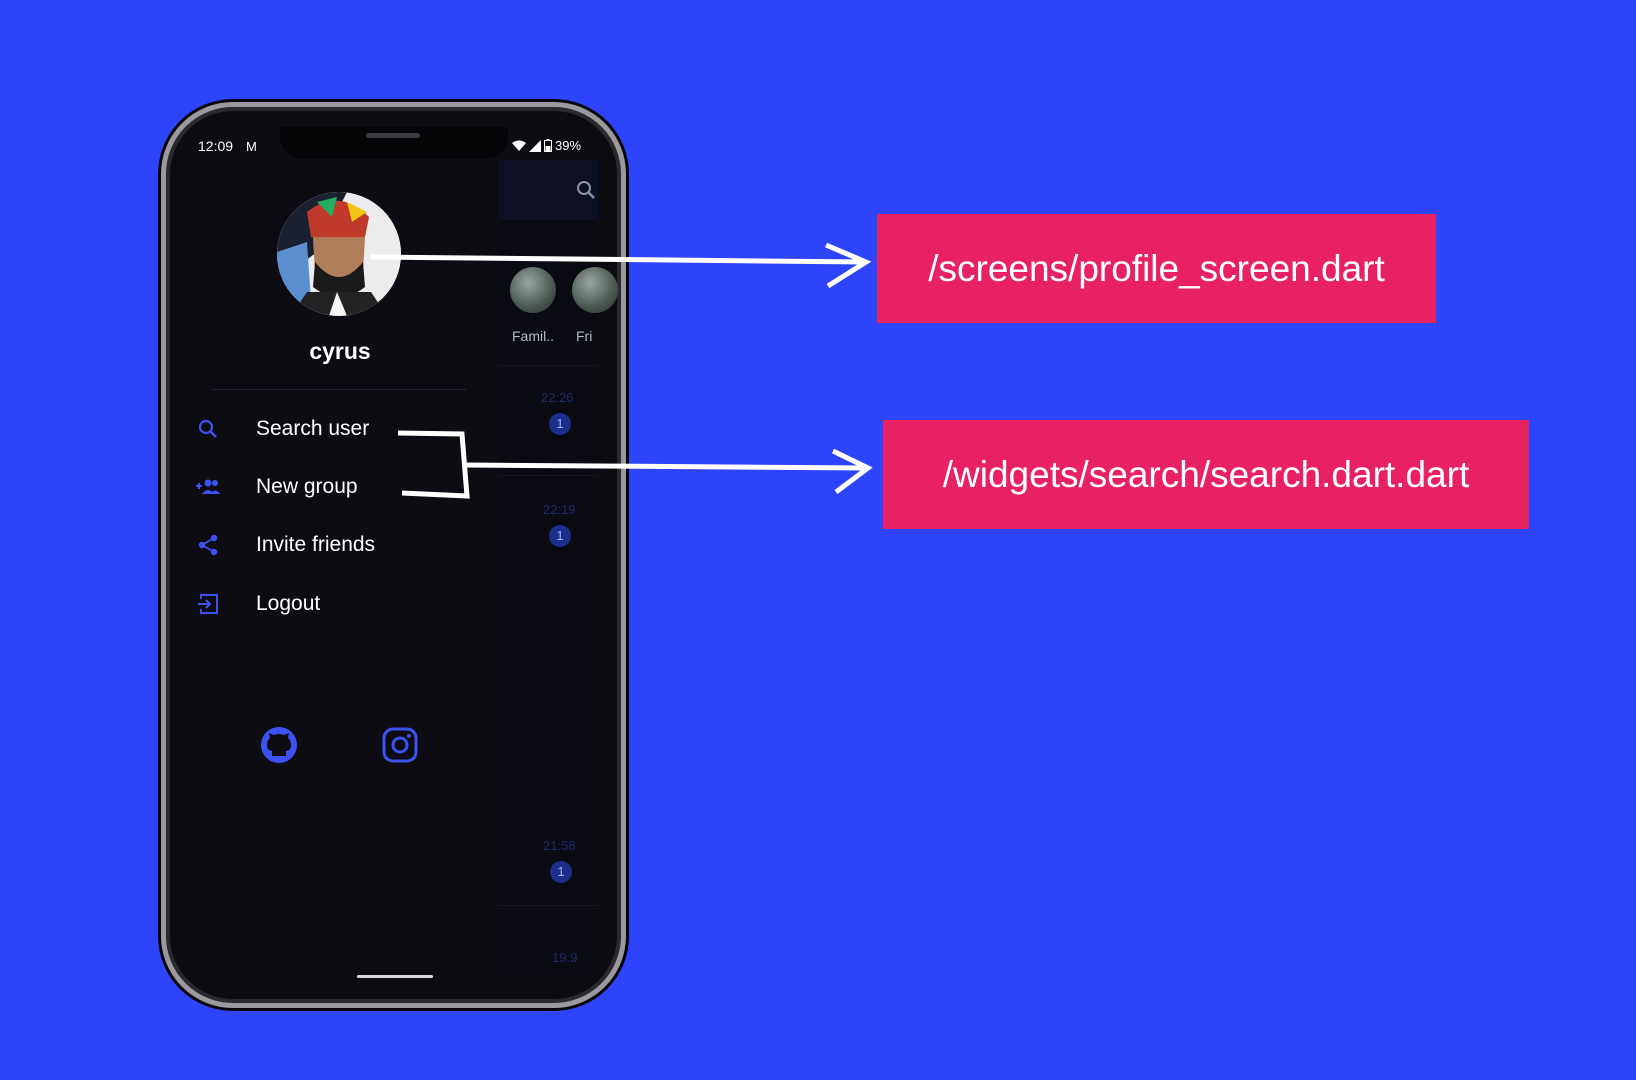 The width and height of the screenshot is (1636, 1080). What do you see at coordinates (568, 145) in the screenshot?
I see `battery-percent: 39%` at bounding box center [568, 145].